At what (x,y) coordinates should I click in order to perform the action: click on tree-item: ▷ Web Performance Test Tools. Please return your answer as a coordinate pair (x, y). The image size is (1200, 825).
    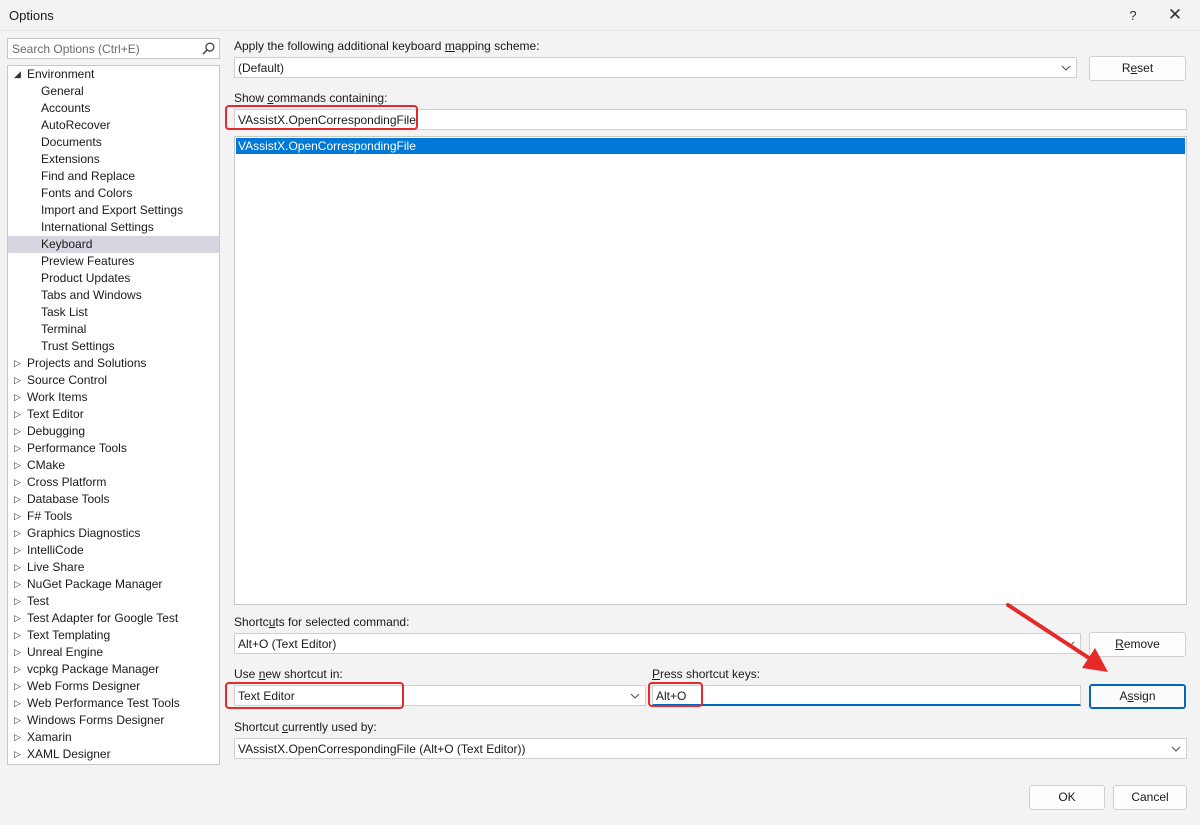
    Looking at the image, I should click on (113, 703).